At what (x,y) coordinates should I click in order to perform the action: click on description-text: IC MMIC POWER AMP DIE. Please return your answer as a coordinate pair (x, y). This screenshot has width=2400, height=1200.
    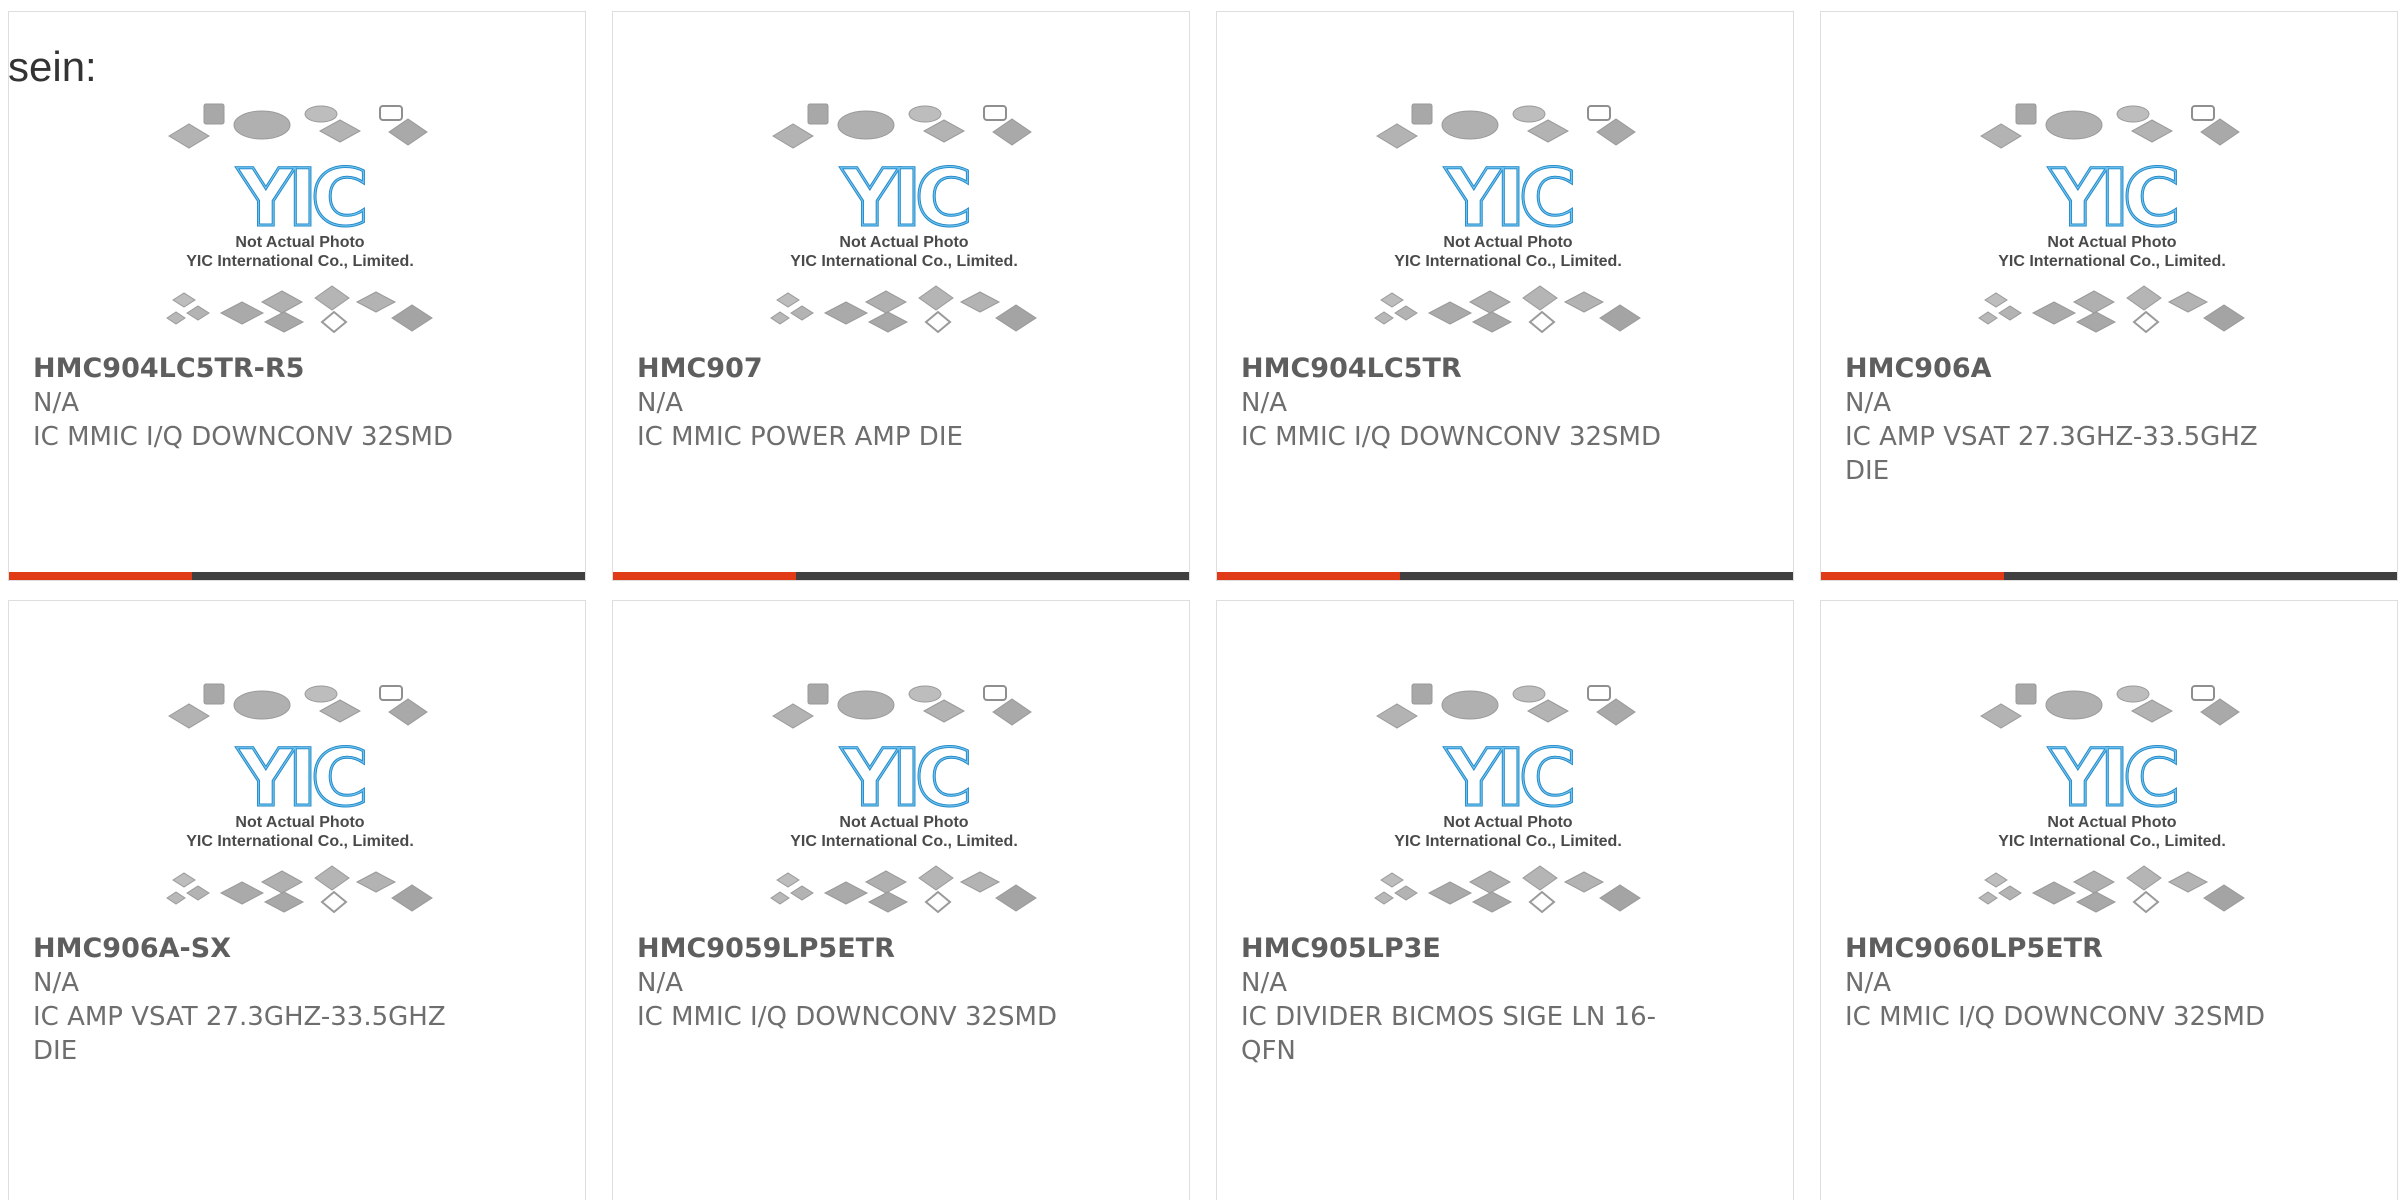
    Looking at the image, I should click on (800, 437).